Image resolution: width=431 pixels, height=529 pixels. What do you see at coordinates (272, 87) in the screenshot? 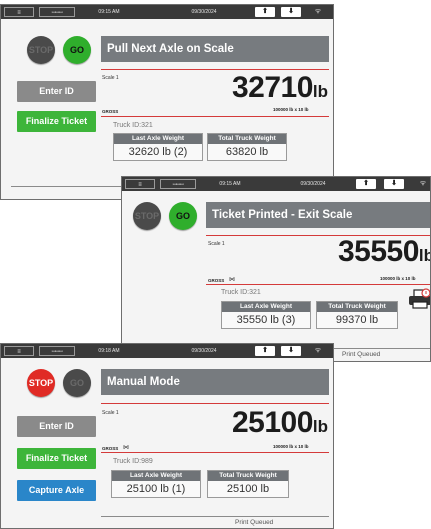
I see `weight-value: 32710` at bounding box center [272, 87].